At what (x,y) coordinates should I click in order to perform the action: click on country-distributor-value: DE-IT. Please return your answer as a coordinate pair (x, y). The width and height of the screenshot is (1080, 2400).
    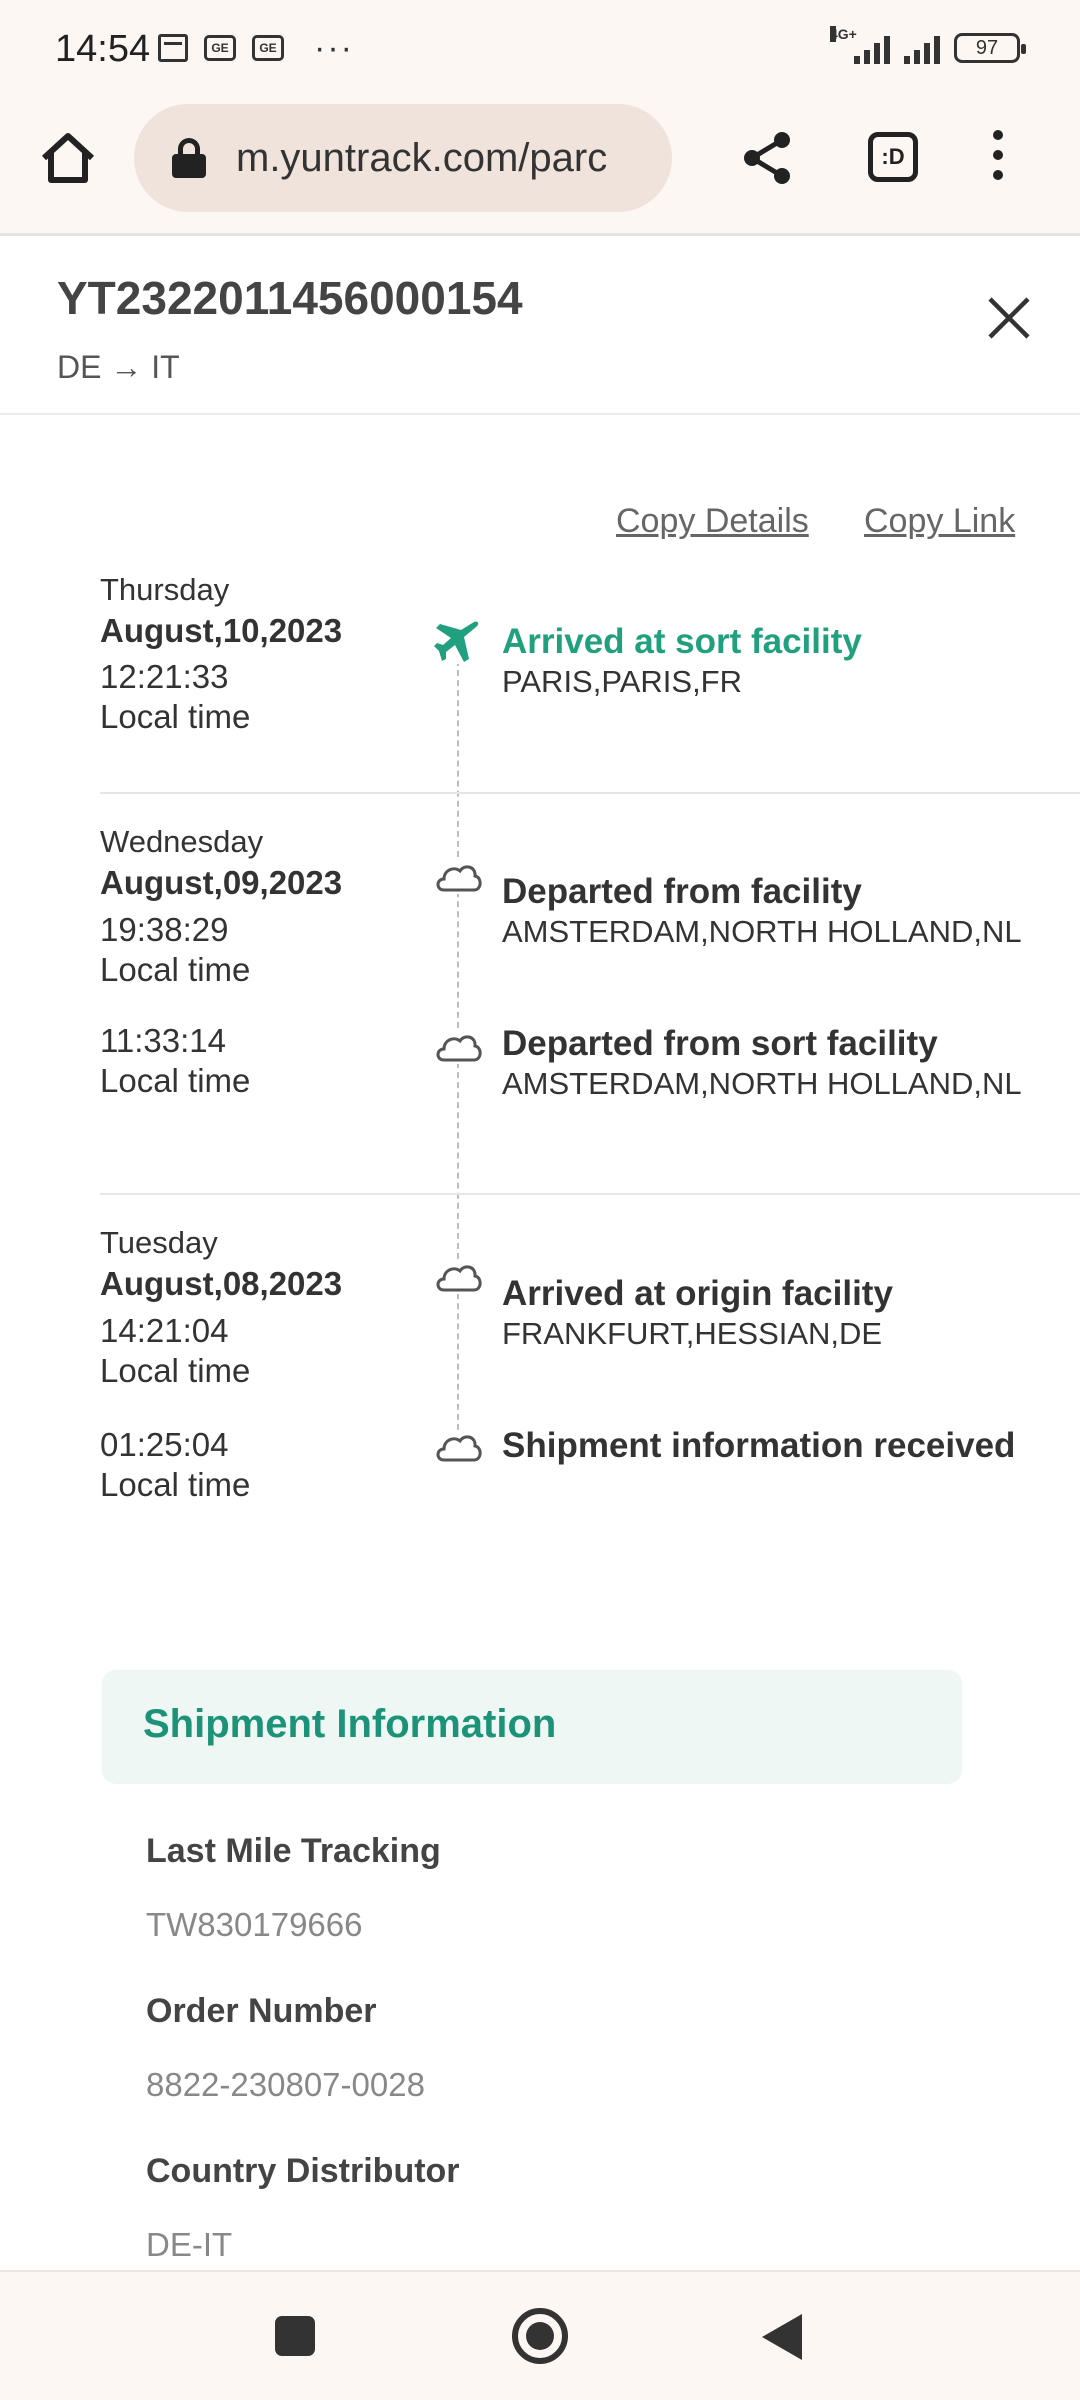
    Looking at the image, I should click on (189, 2244).